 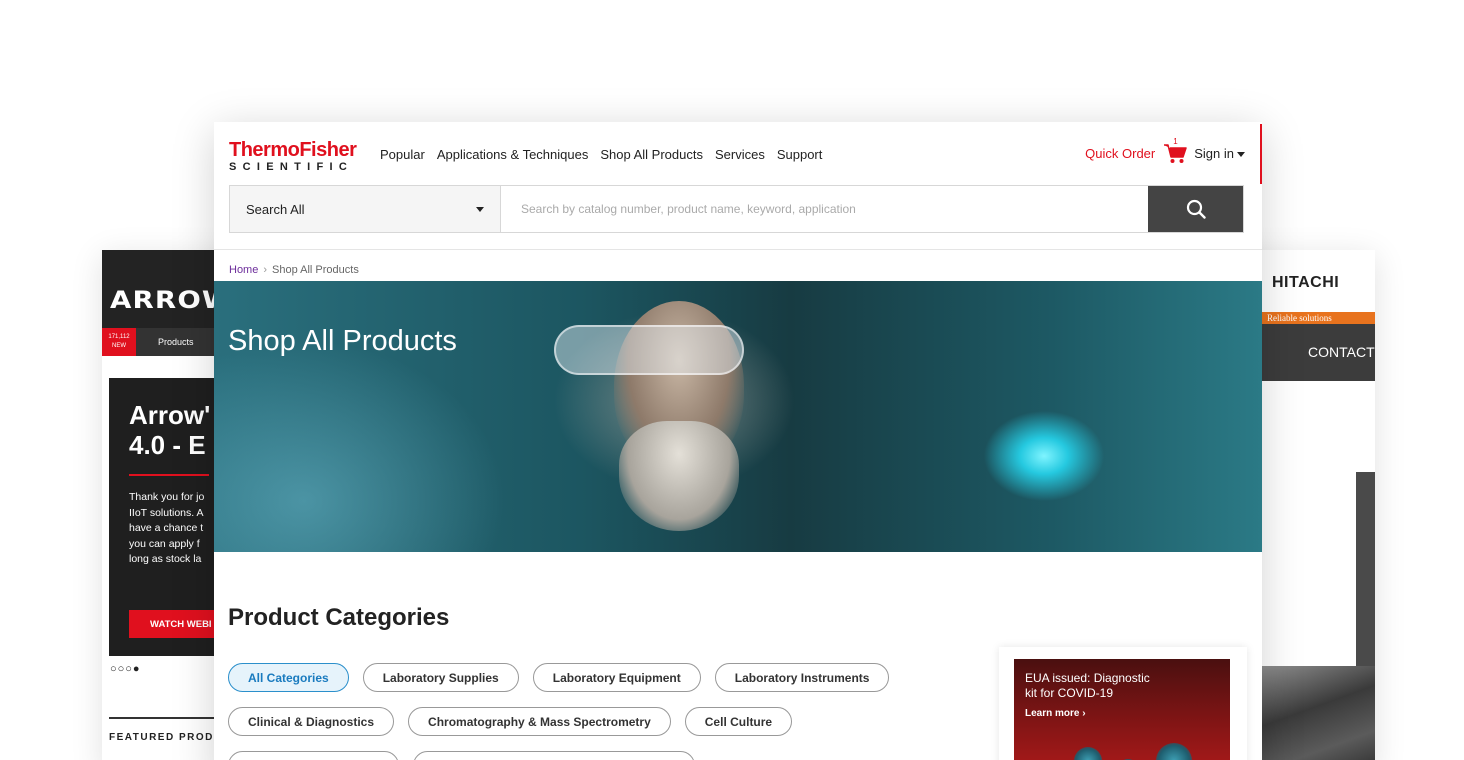 What do you see at coordinates (176, 342) in the screenshot?
I see `arrow-nav-products: Products` at bounding box center [176, 342].